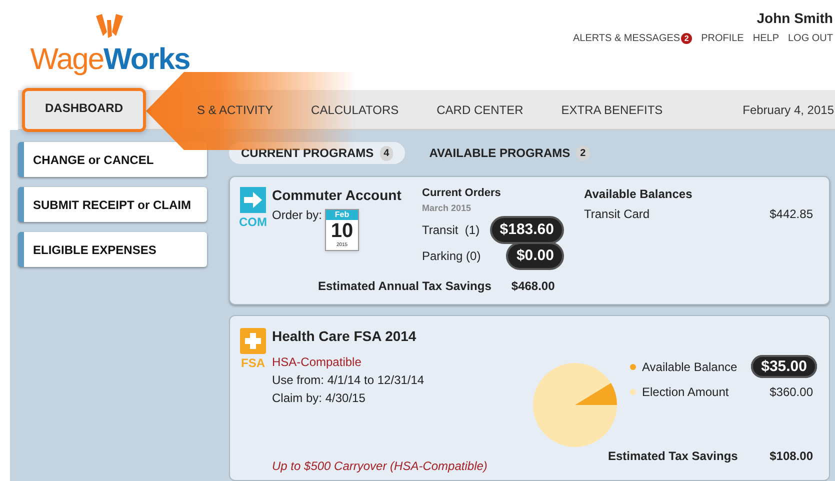 The image size is (835, 481). I want to click on logo-text: WageWorks, so click(110, 60).